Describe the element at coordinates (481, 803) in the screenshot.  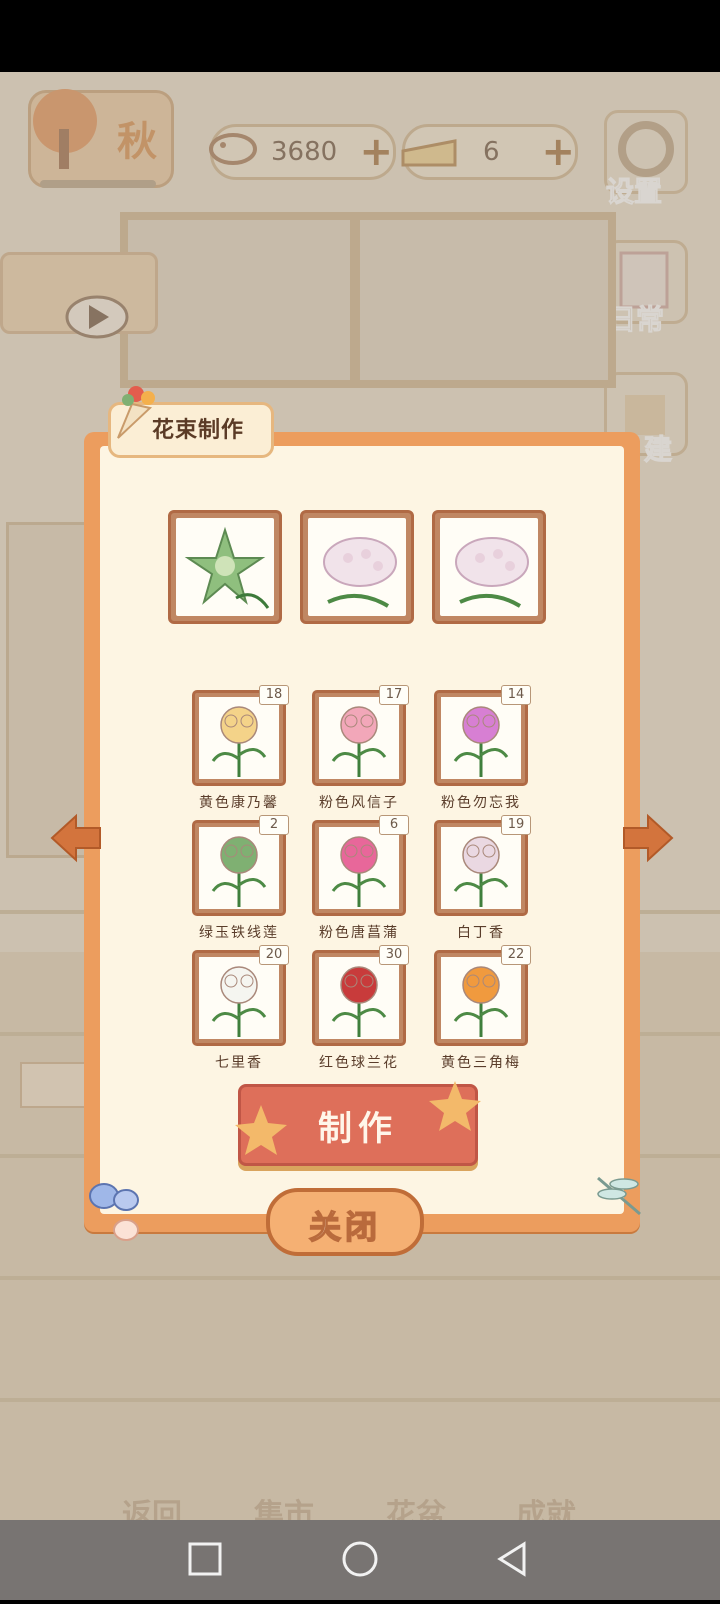
I see `flower-name: 粉色勿忘我` at that location.